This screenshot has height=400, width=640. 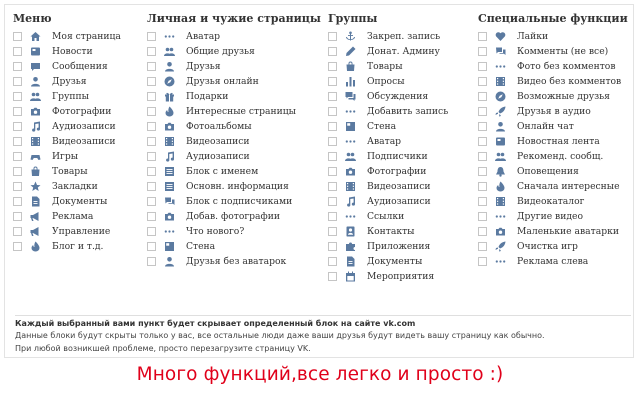 What do you see at coordinates (234, 81) in the screenshot?
I see `option-item: Друзья онлайн` at bounding box center [234, 81].